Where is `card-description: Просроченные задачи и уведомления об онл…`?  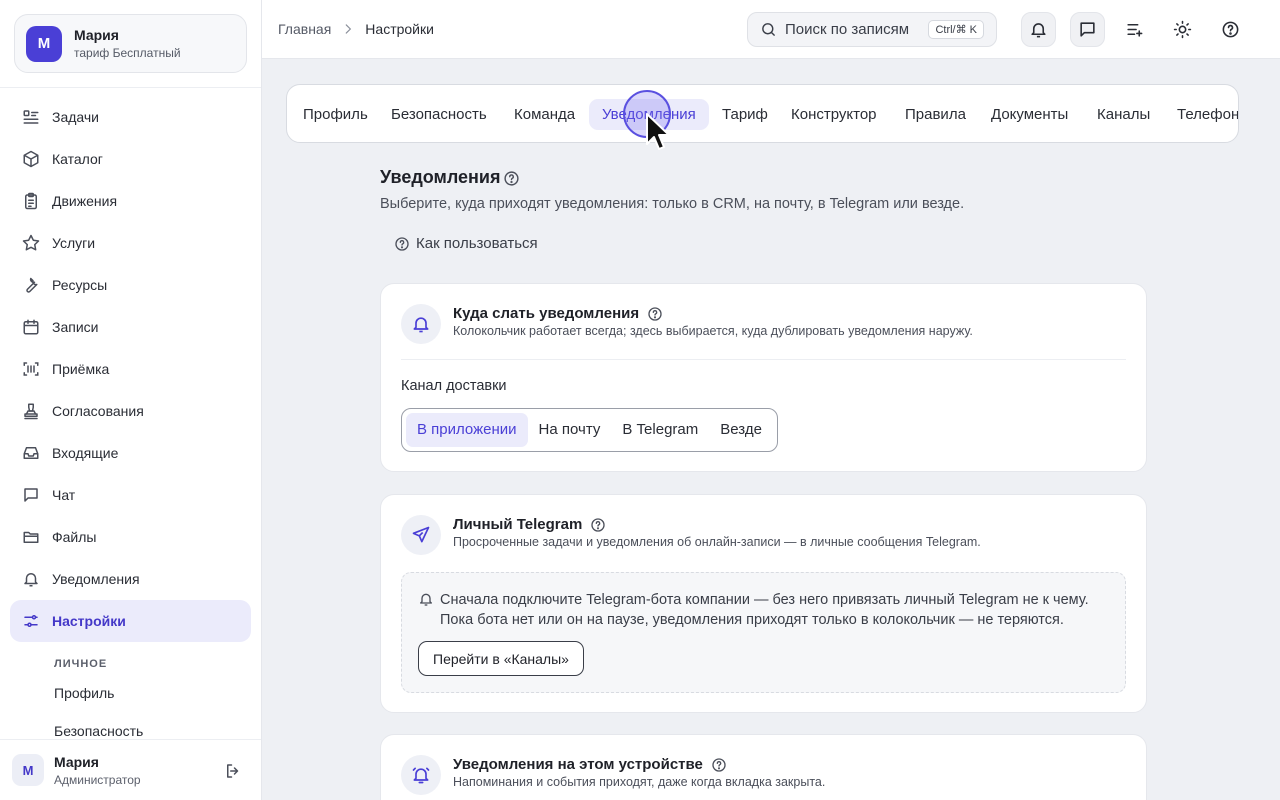 card-description: Просроченные задачи и уведомления об онл… is located at coordinates (717, 542).